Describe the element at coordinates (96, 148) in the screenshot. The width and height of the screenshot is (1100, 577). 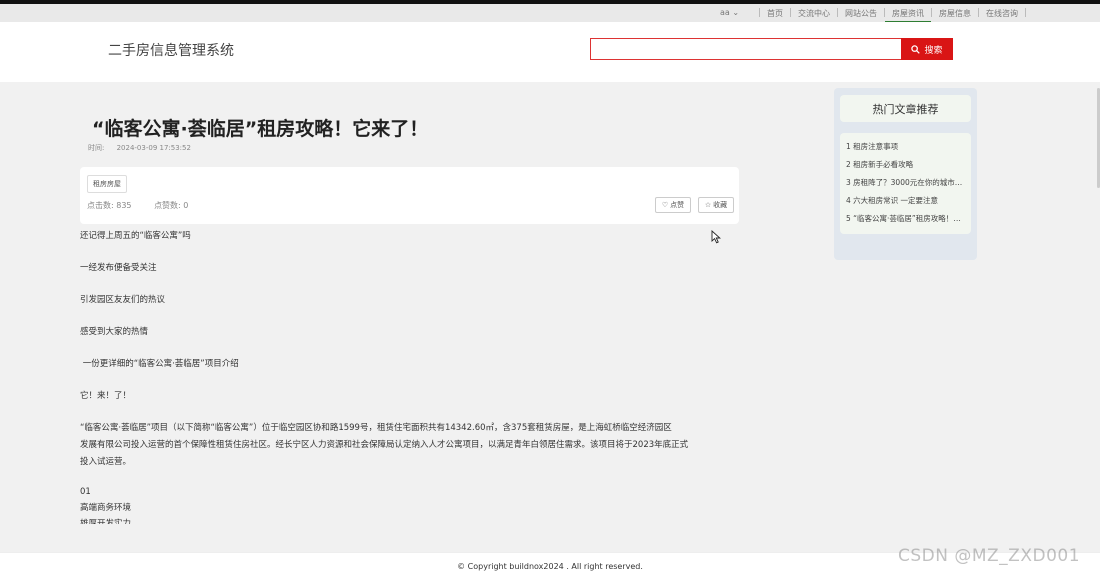
I see `time-label: 时间:` at that location.